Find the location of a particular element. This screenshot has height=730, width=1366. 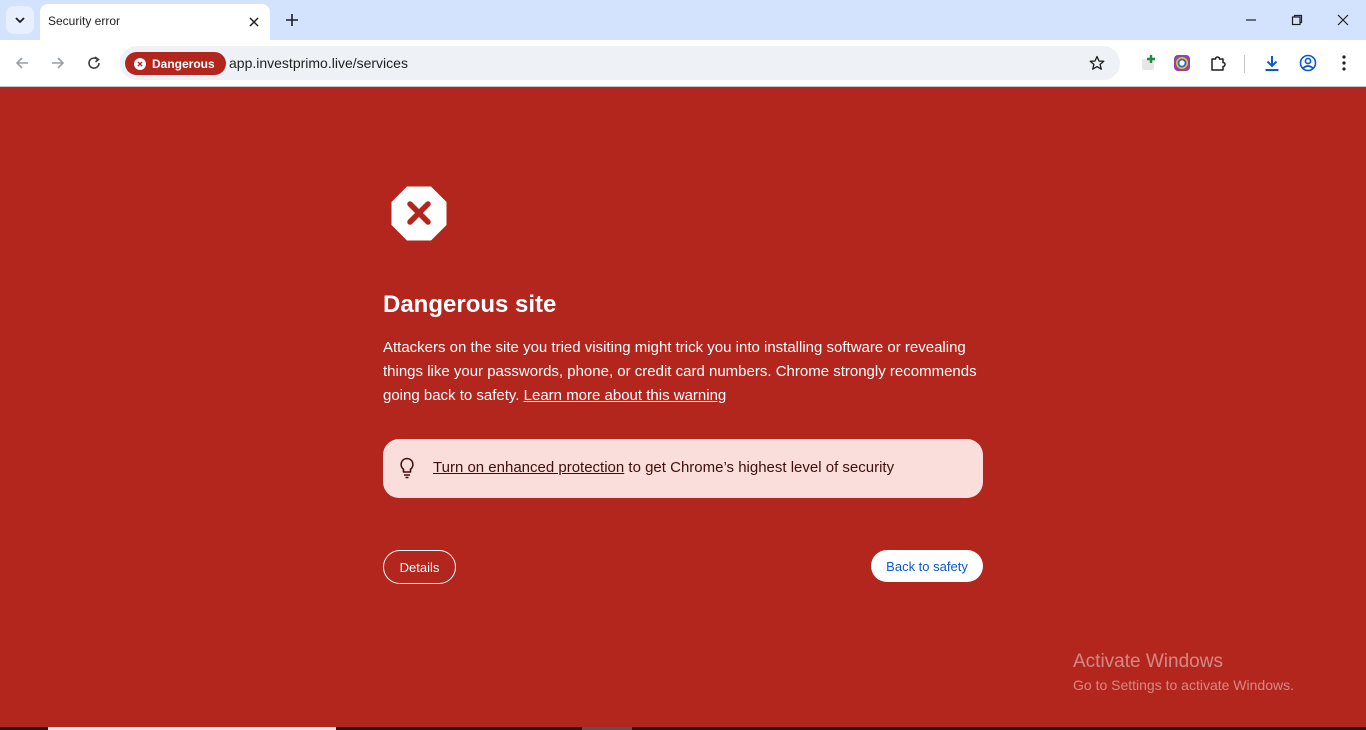

download-icon is located at coordinates (1272, 63).